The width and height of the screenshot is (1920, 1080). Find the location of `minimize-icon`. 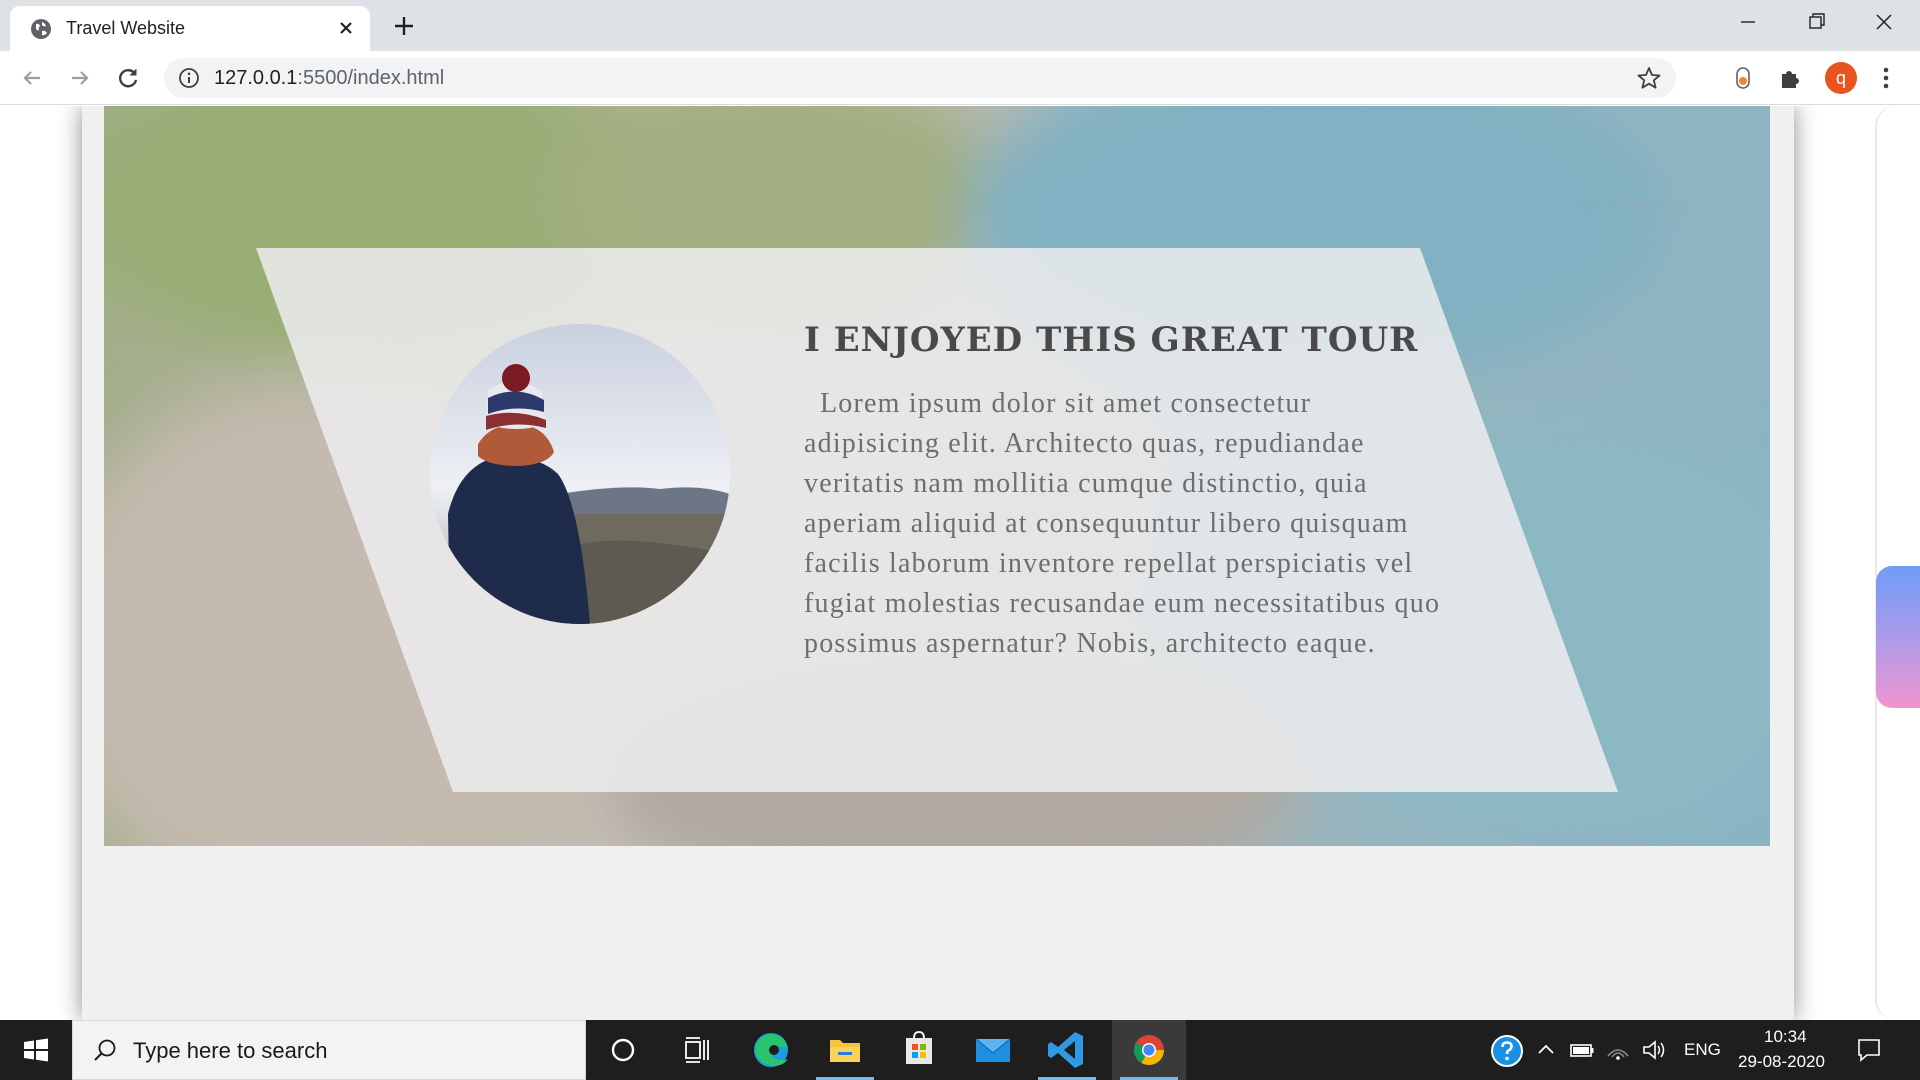

minimize-icon is located at coordinates (1748, 22).